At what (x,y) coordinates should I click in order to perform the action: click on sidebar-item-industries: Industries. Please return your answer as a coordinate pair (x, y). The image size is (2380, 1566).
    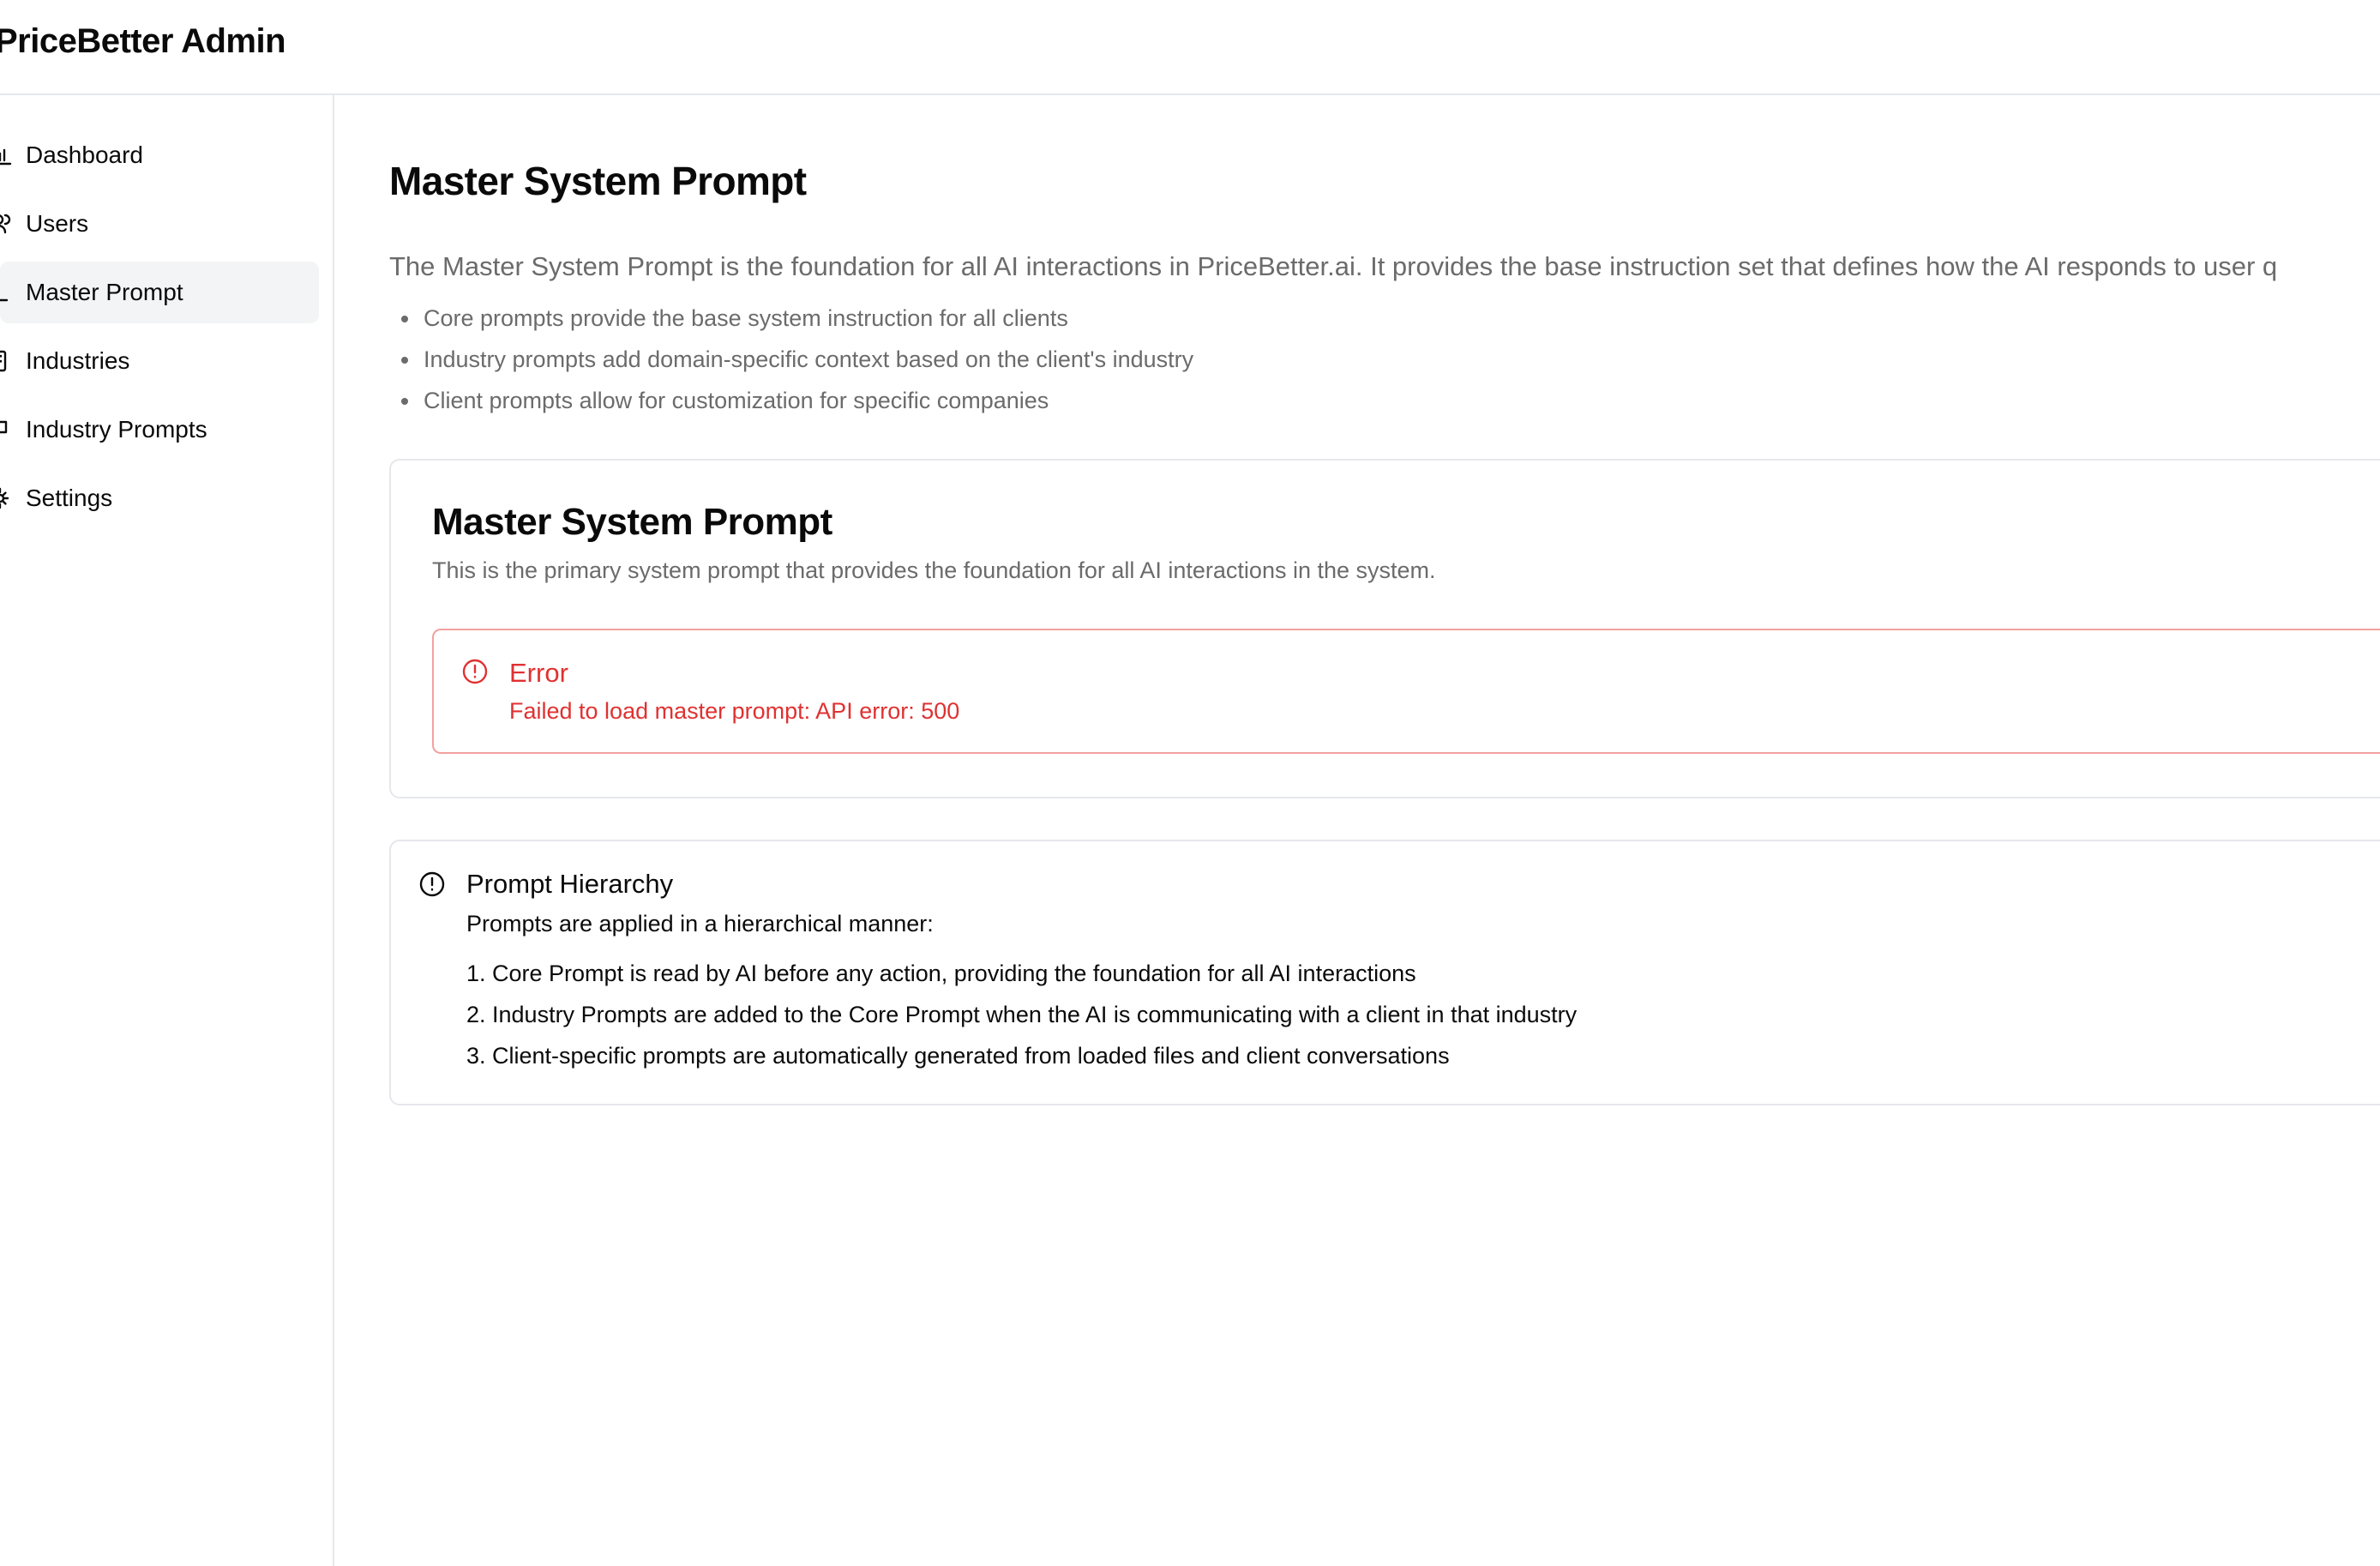
    Looking at the image, I should click on (160, 361).